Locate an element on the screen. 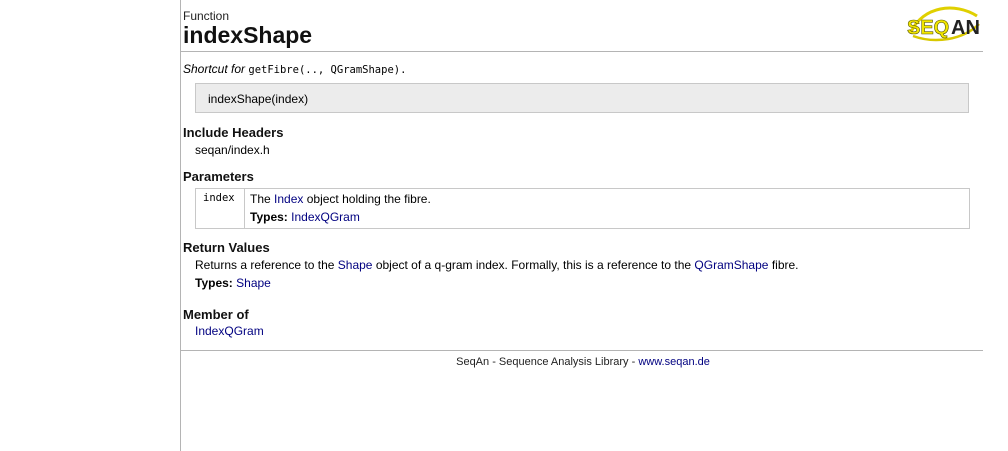 The image size is (1008, 451). param-types-label: Types: is located at coordinates (269, 217).